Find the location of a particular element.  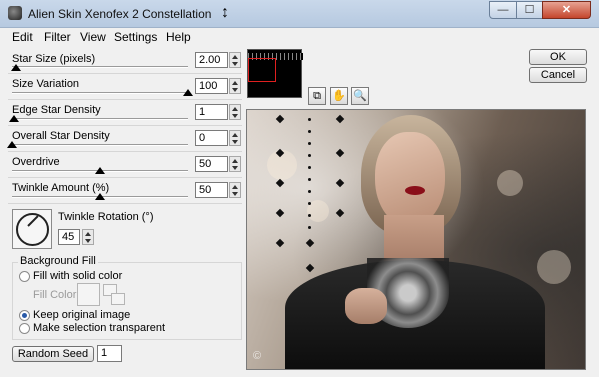

color-picker-icon is located at coordinates (118, 299).